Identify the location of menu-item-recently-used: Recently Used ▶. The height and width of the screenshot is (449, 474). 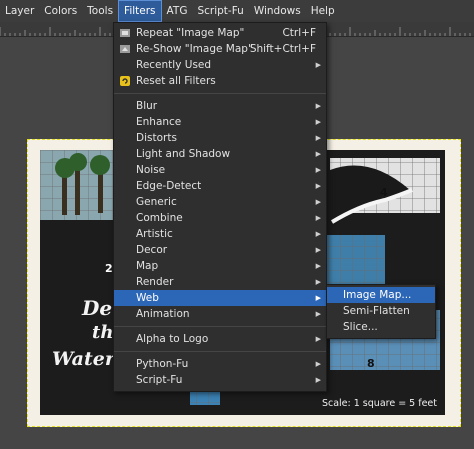
(220, 65).